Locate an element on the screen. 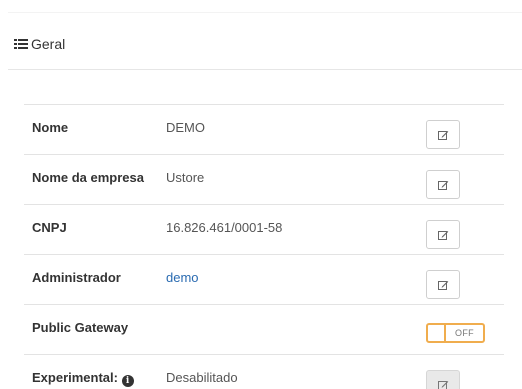  row-value-public-gateway is located at coordinates (292, 329).